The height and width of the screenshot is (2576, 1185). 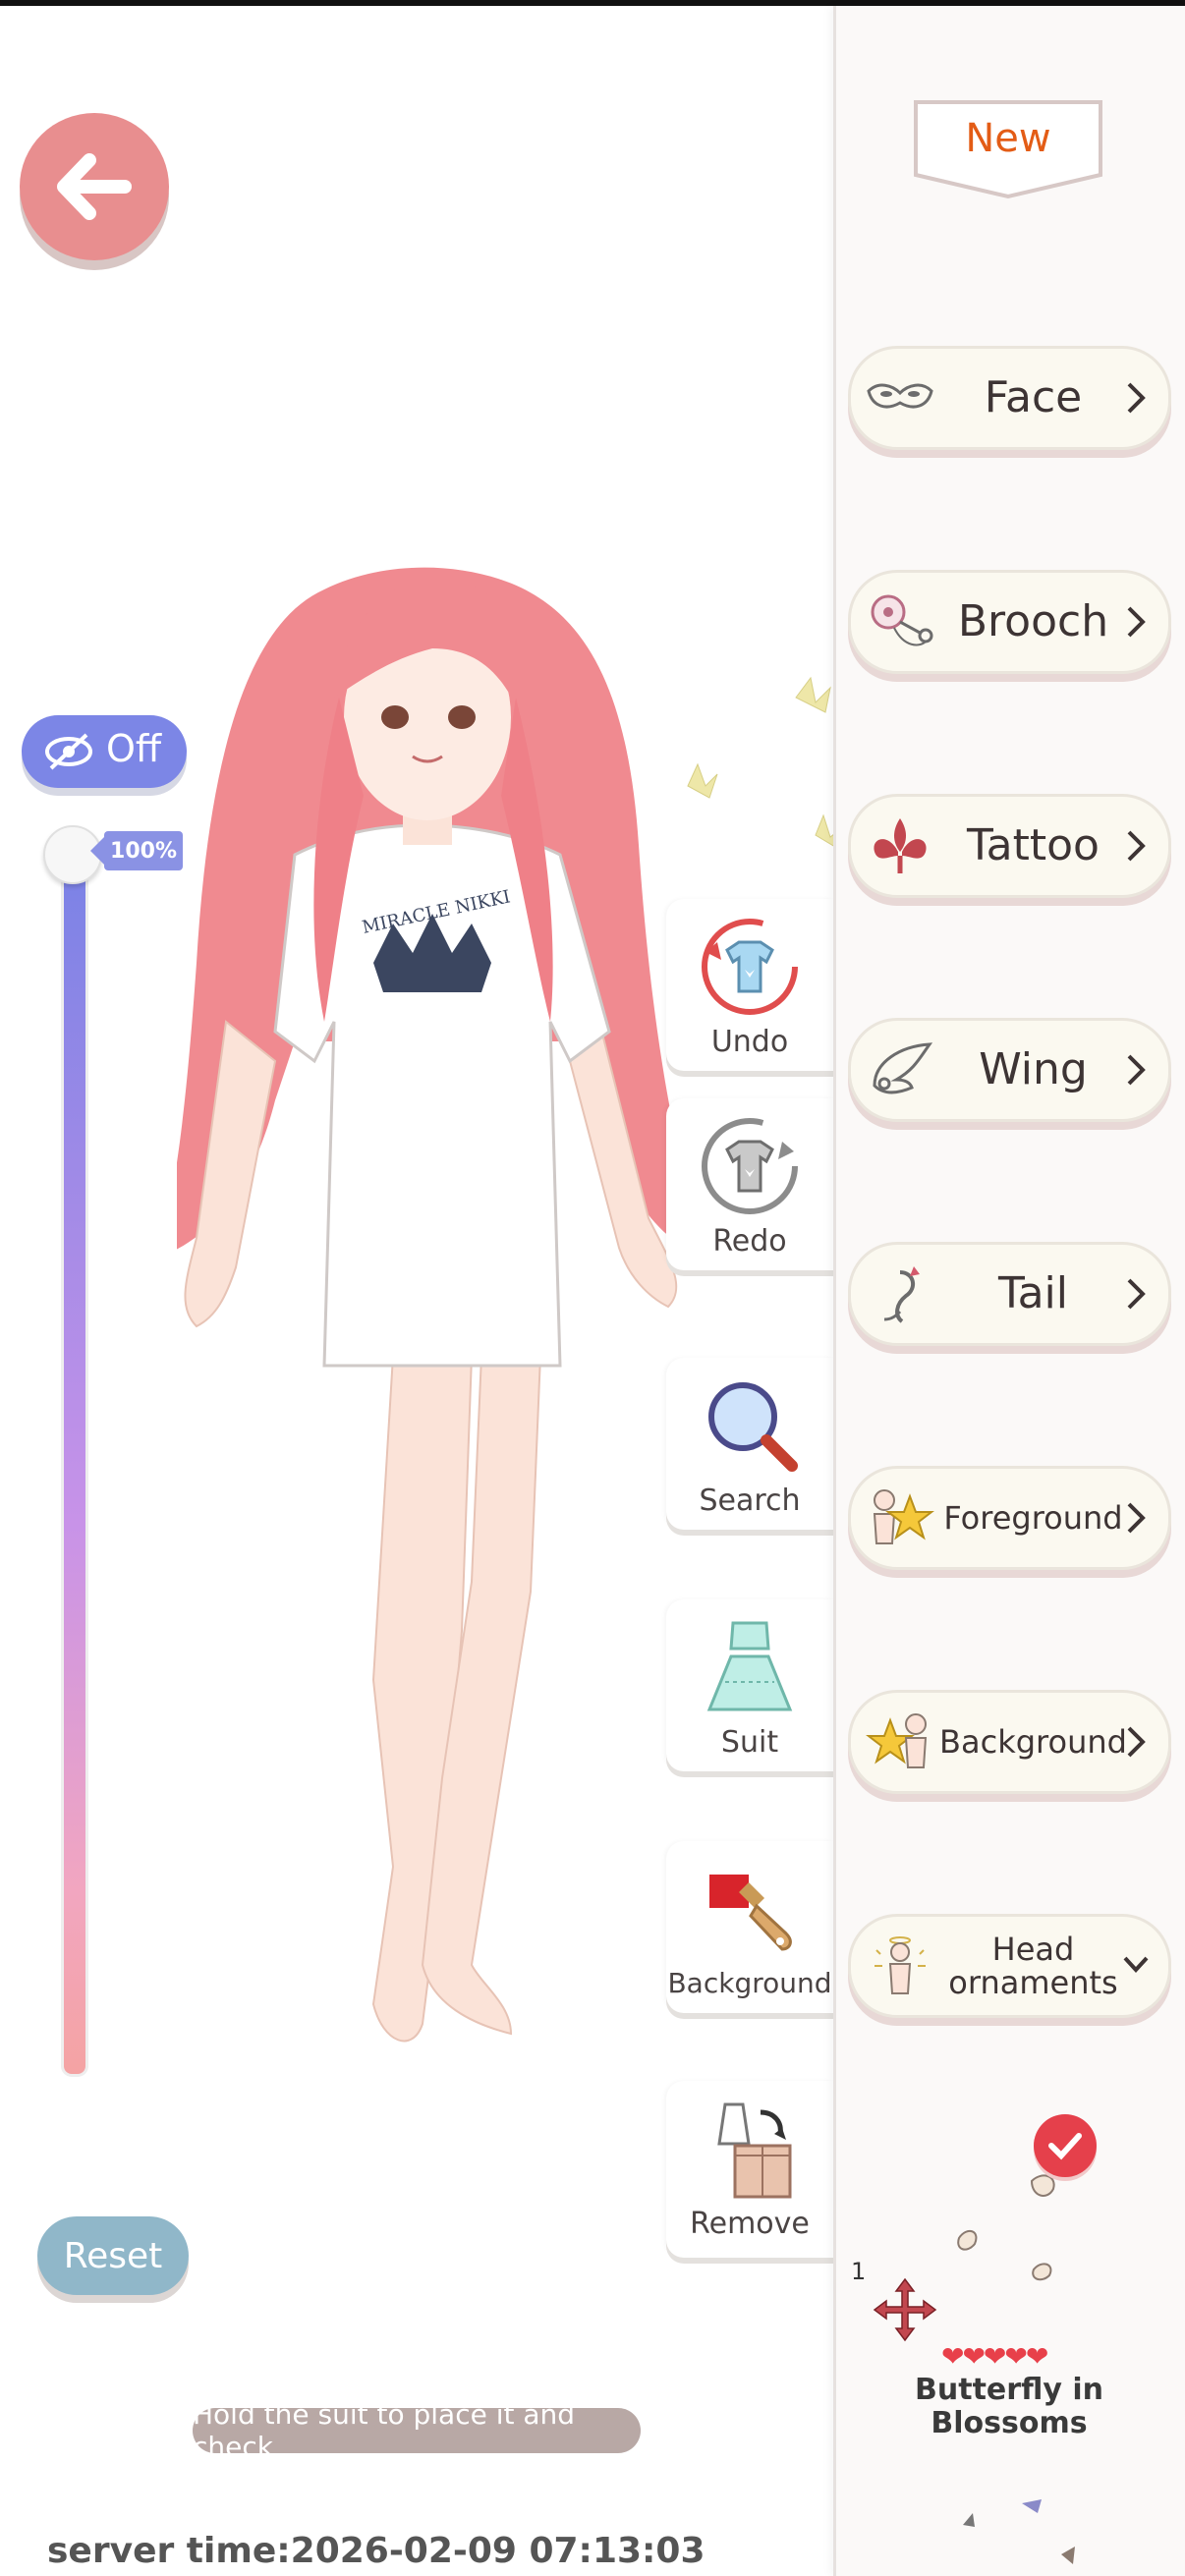 I want to click on redo-label: Redo, so click(x=750, y=1241).